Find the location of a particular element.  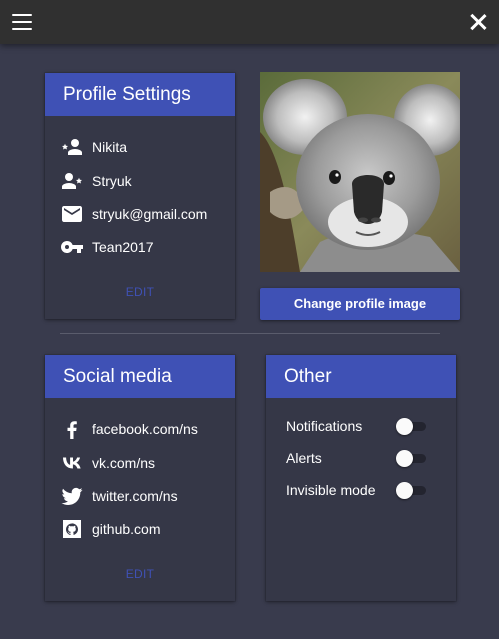

email-icon is located at coordinates (72, 214).